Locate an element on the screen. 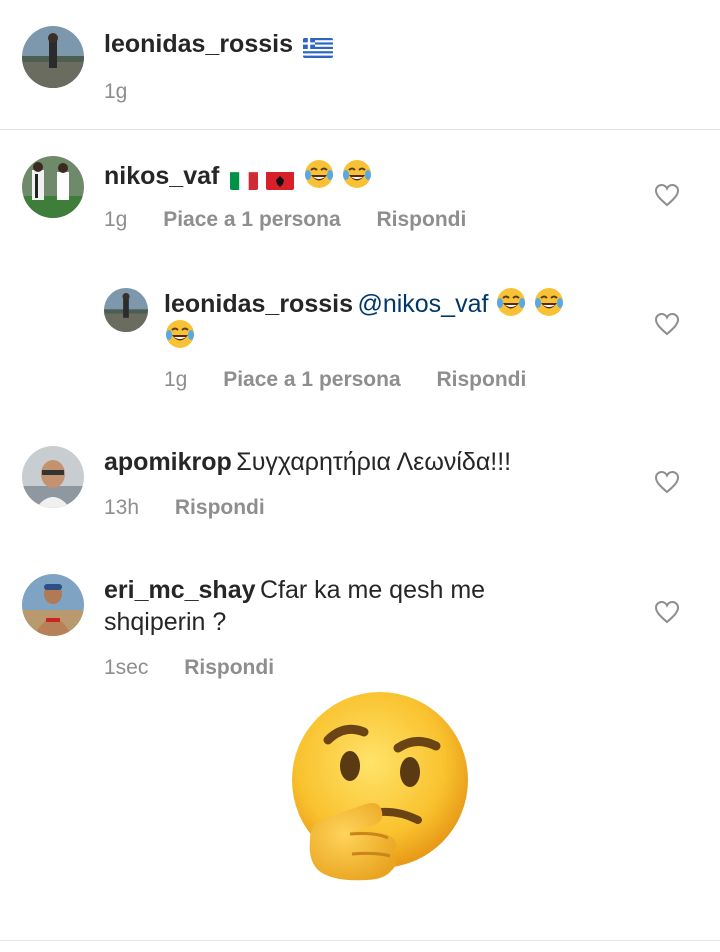 The width and height of the screenshot is (720, 952). comment-text-continued: shqiperin ? is located at coordinates (165, 622).